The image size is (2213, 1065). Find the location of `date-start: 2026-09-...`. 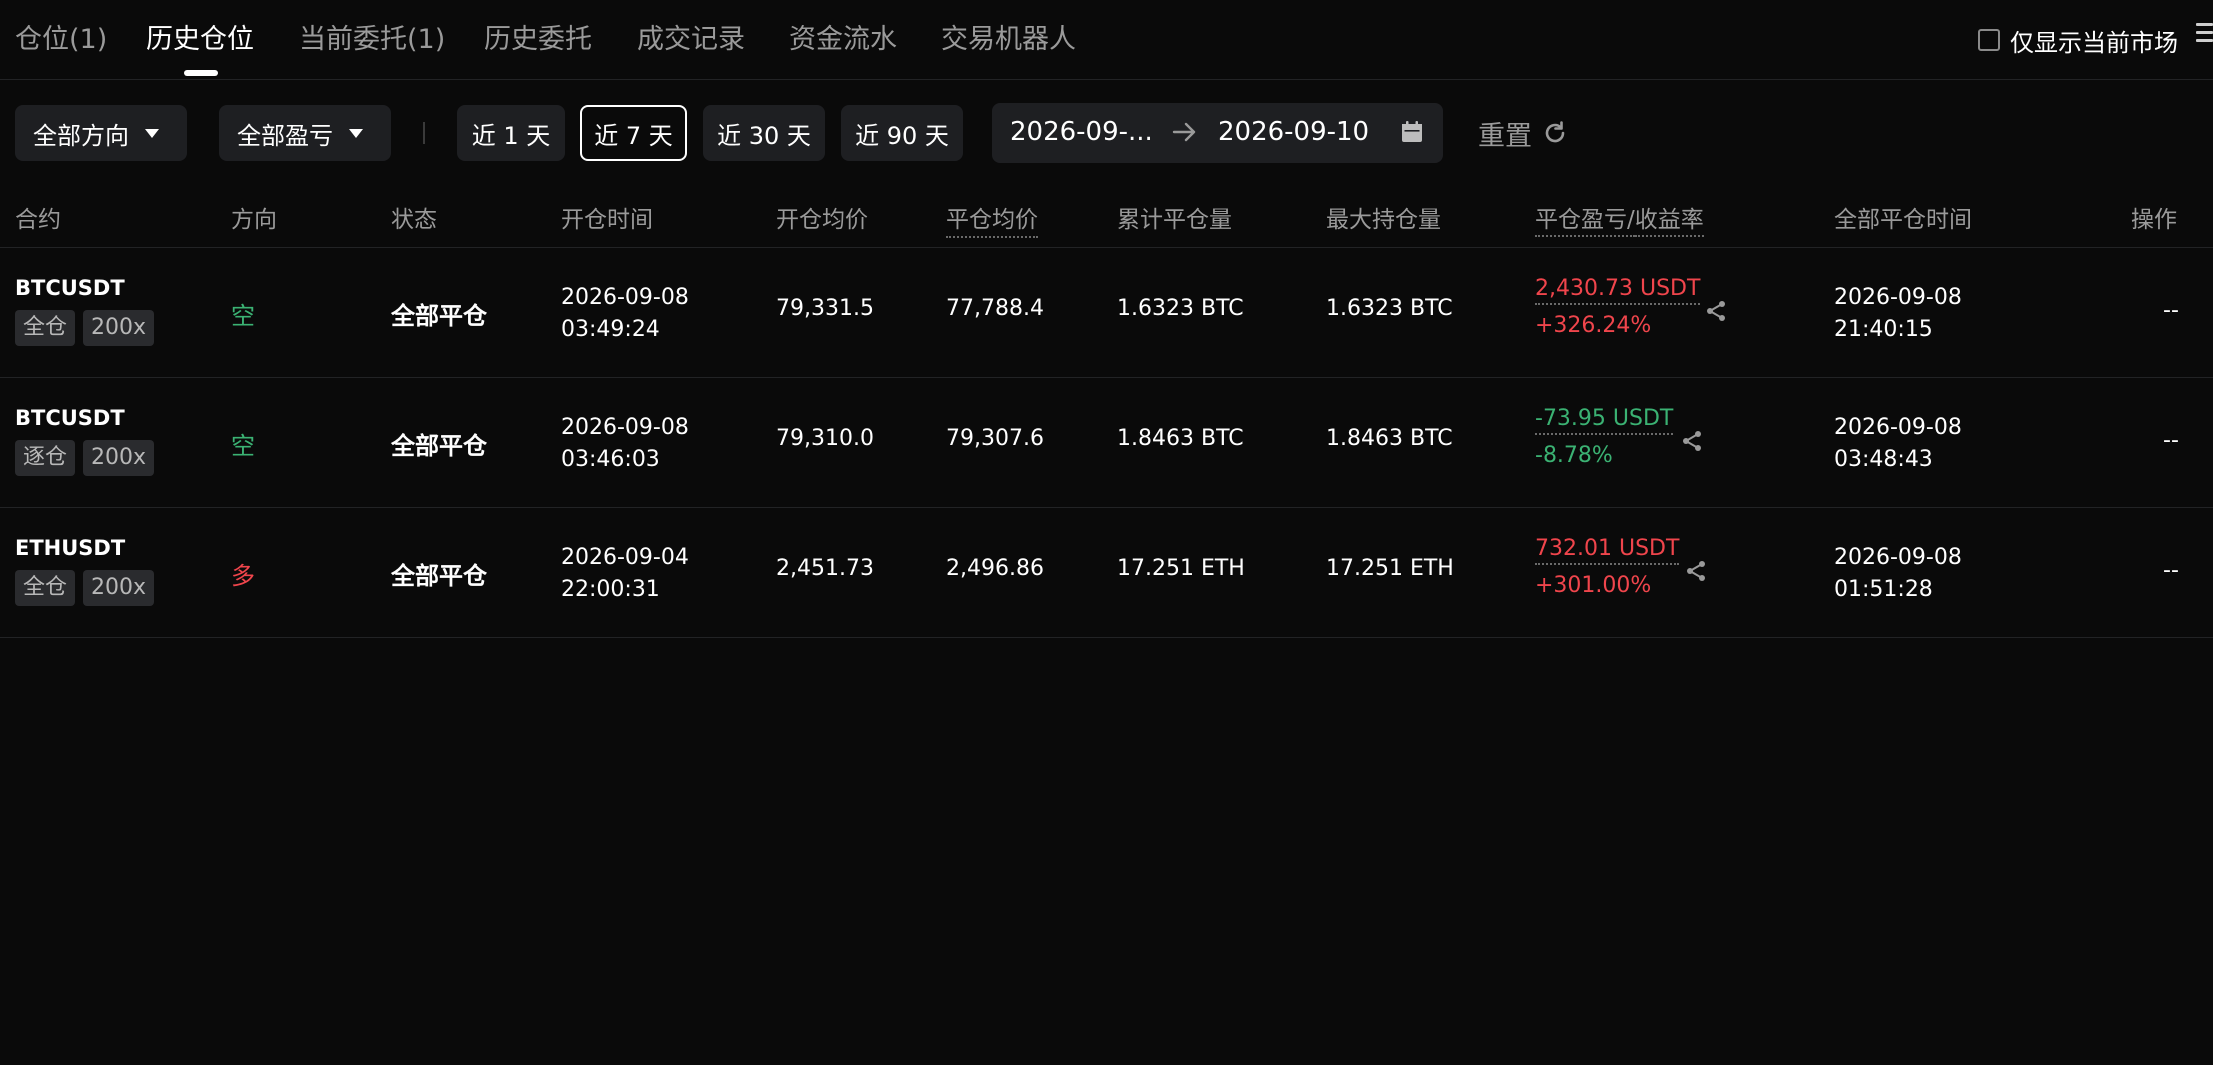

date-start: 2026-09-... is located at coordinates (1081, 132).